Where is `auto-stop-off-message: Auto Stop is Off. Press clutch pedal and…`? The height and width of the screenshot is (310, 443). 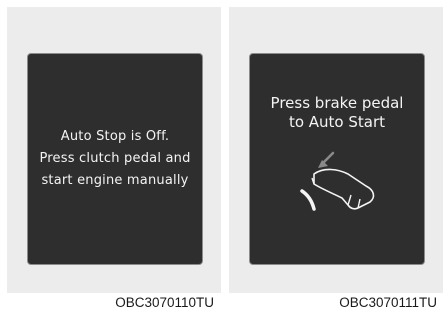 auto-stop-off-message: Auto Stop is Off. Press clutch pedal and… is located at coordinates (115, 159).